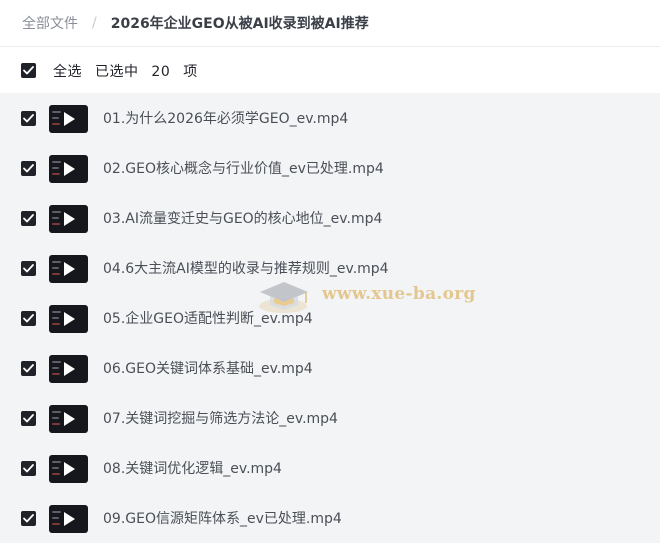 Image resolution: width=660 pixels, height=557 pixels. I want to click on file-name: 08.关键词优化逻辑_ev.mp4, so click(192, 469).